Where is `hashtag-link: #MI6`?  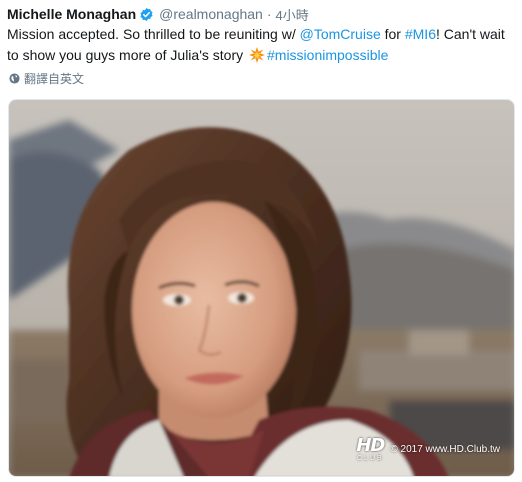 hashtag-link: #MI6 is located at coordinates (420, 34).